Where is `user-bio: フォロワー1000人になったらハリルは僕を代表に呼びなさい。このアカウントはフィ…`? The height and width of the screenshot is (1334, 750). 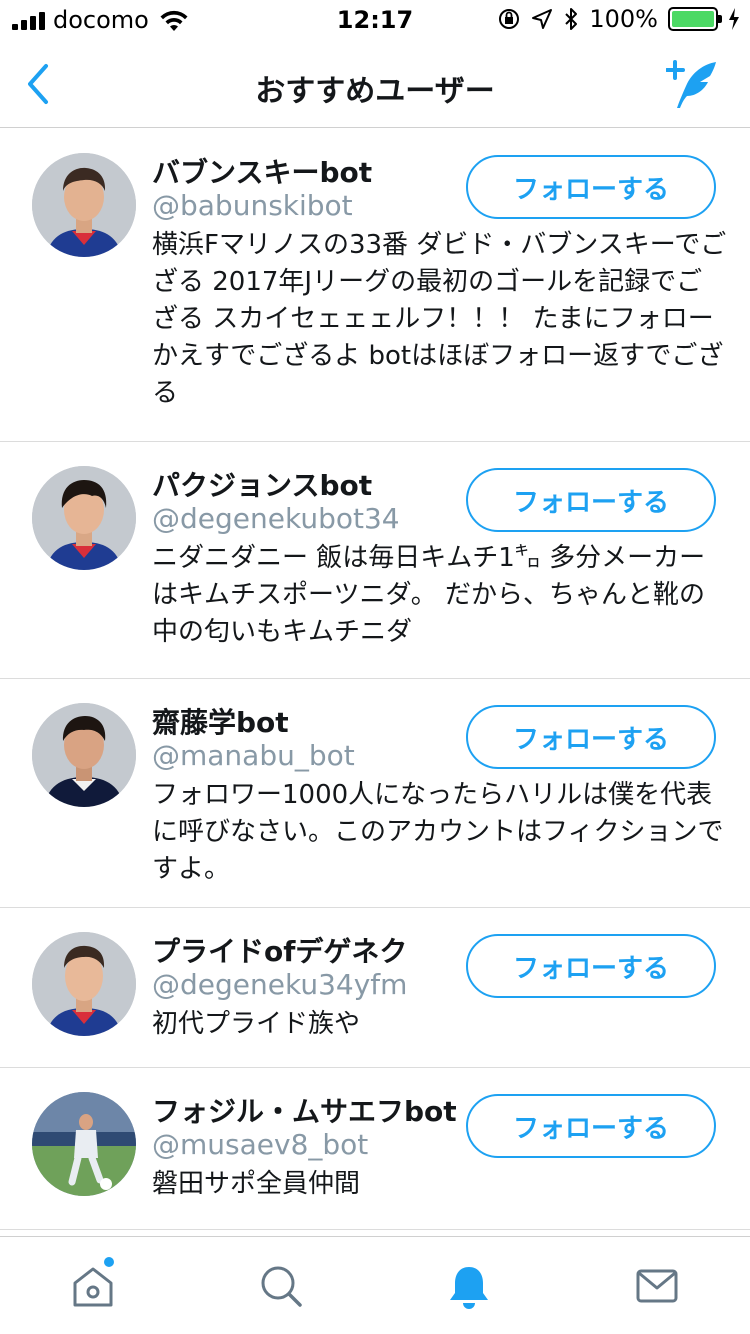 user-bio: フォロワー1000人になったらハリルは僕を代表に呼びなさい。このアカウントはフィ… is located at coordinates (438, 832).